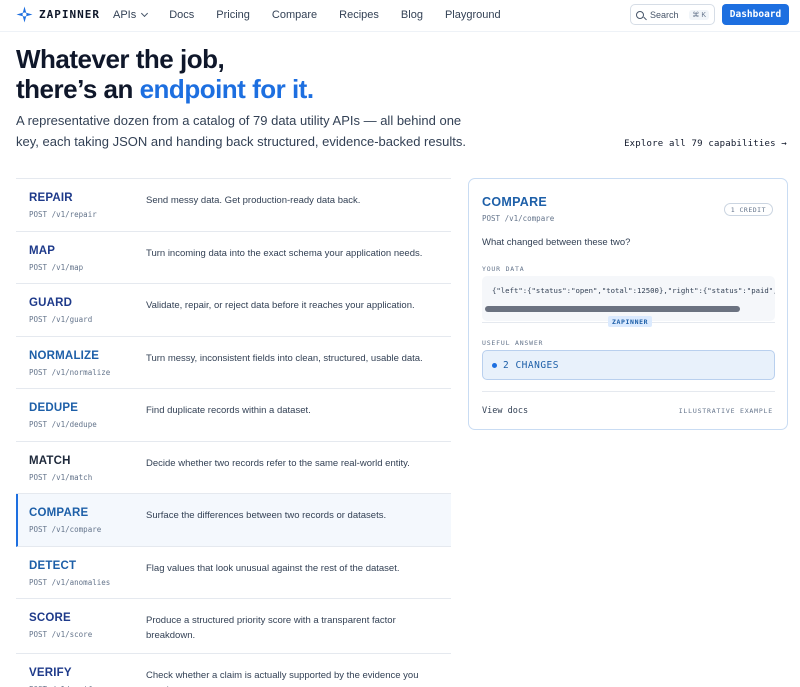  What do you see at coordinates (61, 319) in the screenshot?
I see `capability-endpoint: POST /v1/guard` at bounding box center [61, 319].